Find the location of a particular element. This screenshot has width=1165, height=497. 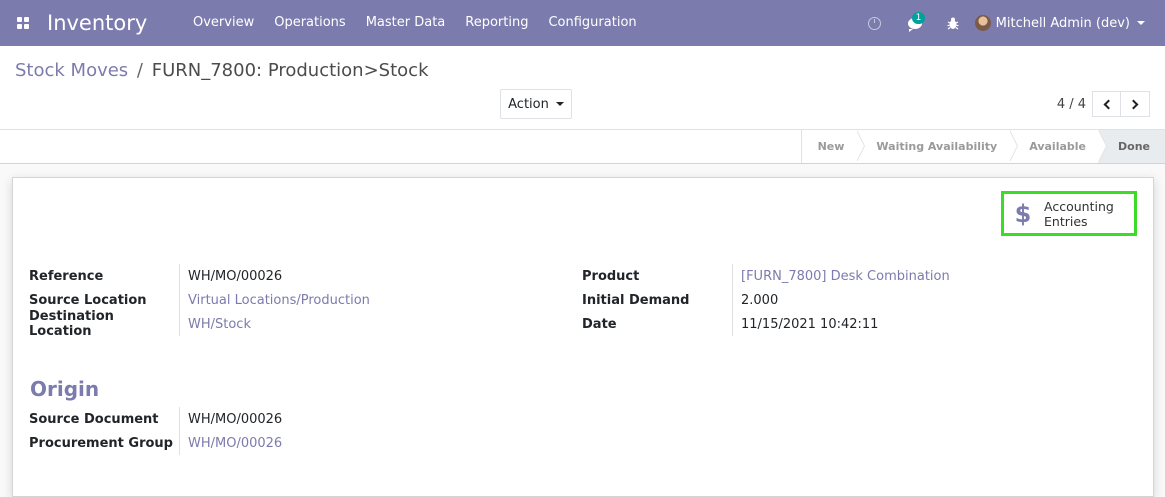

action-label: Action is located at coordinates (528, 104).